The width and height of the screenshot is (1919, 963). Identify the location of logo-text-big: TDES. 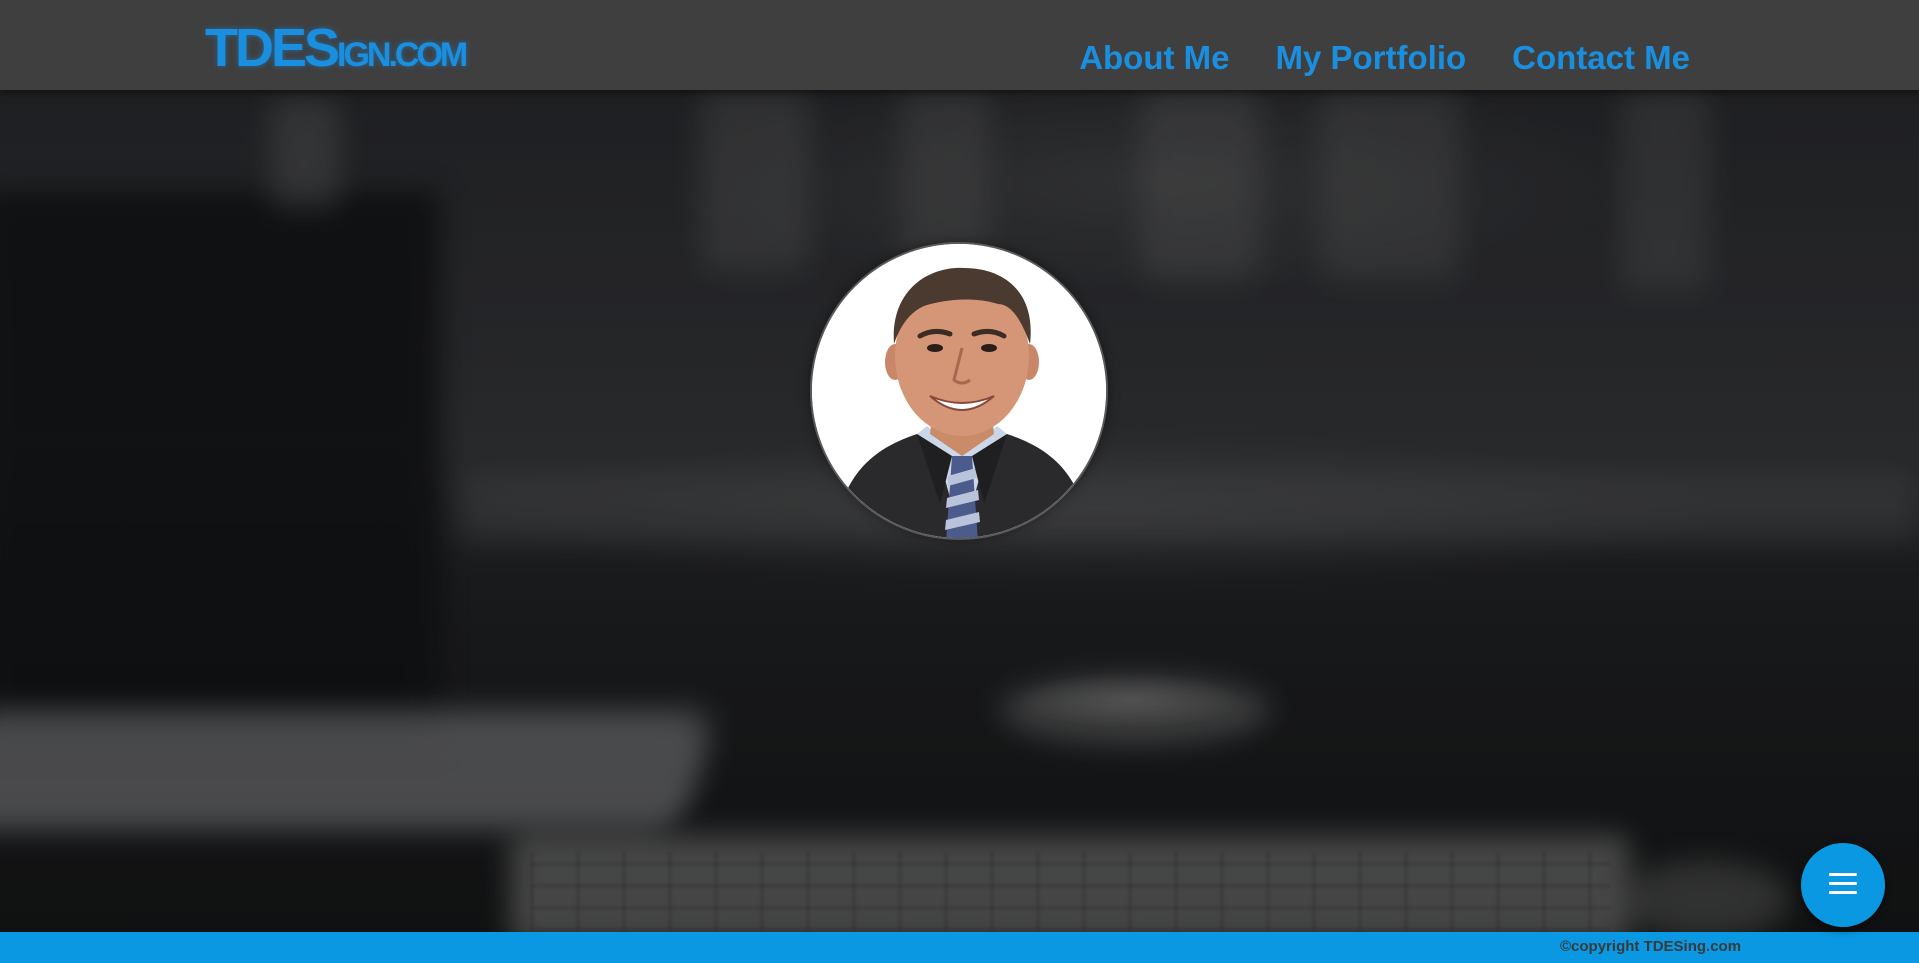
(272, 48).